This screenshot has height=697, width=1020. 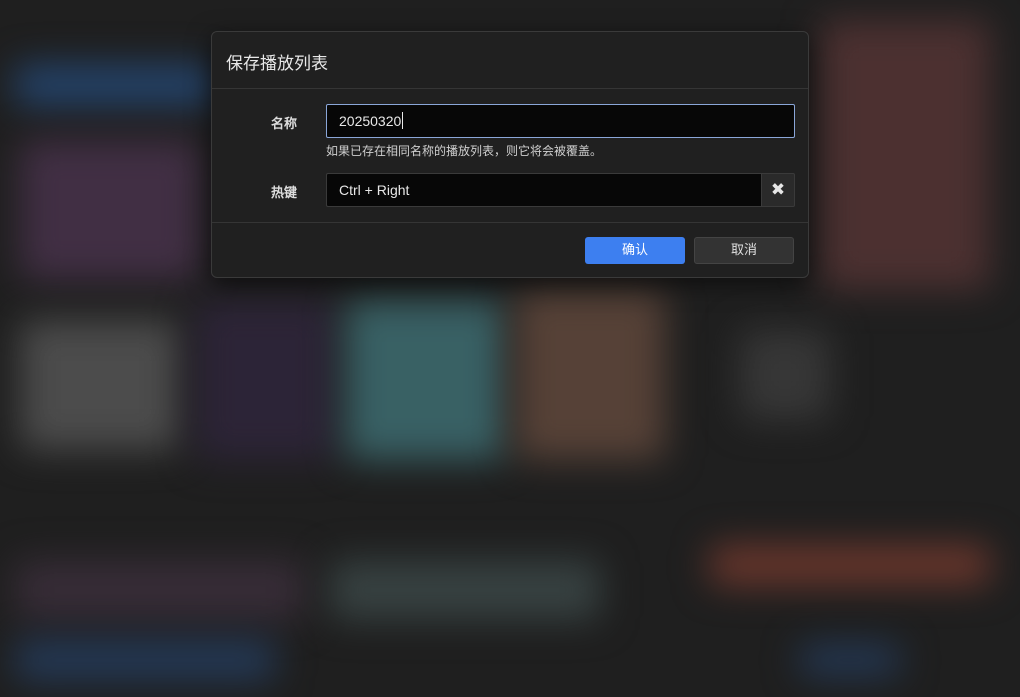 What do you see at coordinates (744, 250) in the screenshot?
I see `cancel-button: 取消` at bounding box center [744, 250].